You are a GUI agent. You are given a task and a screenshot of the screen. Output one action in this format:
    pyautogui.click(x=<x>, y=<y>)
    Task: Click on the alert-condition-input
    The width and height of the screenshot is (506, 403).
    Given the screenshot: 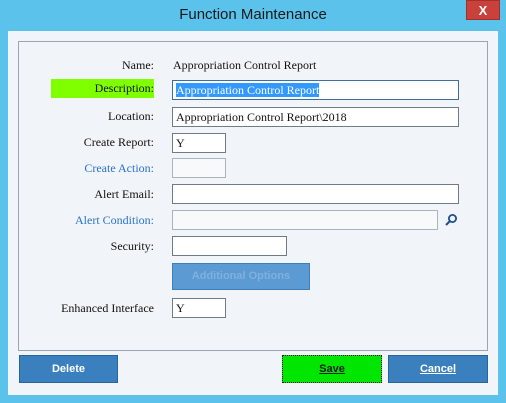 What is the action you would take?
    pyautogui.click(x=305, y=220)
    